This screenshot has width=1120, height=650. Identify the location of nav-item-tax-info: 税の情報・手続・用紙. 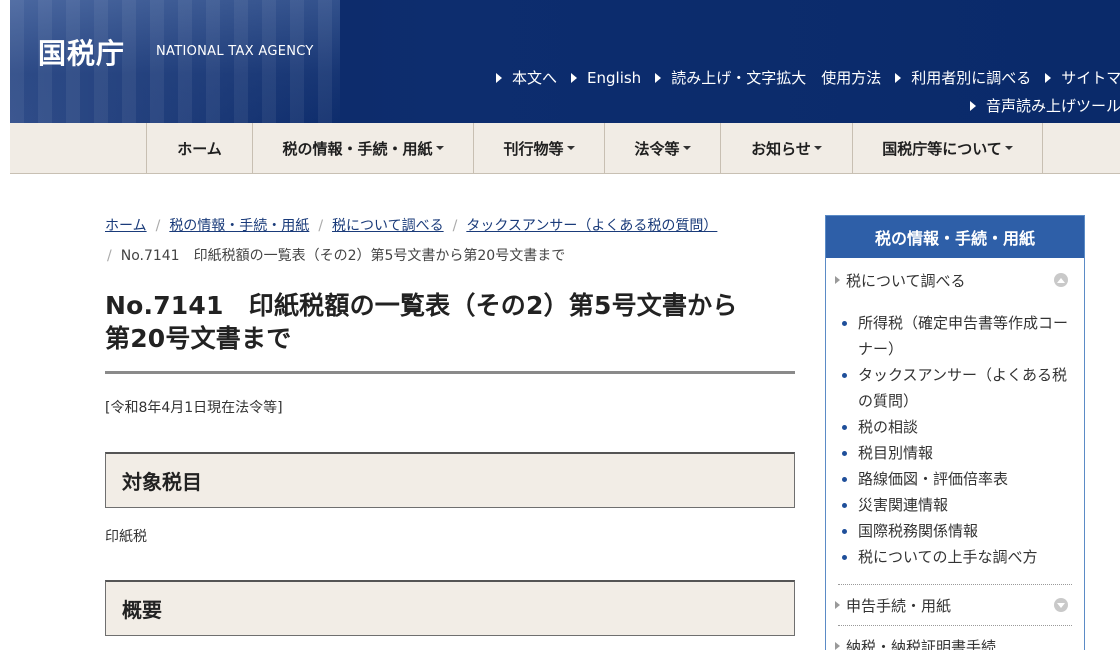
(362, 148).